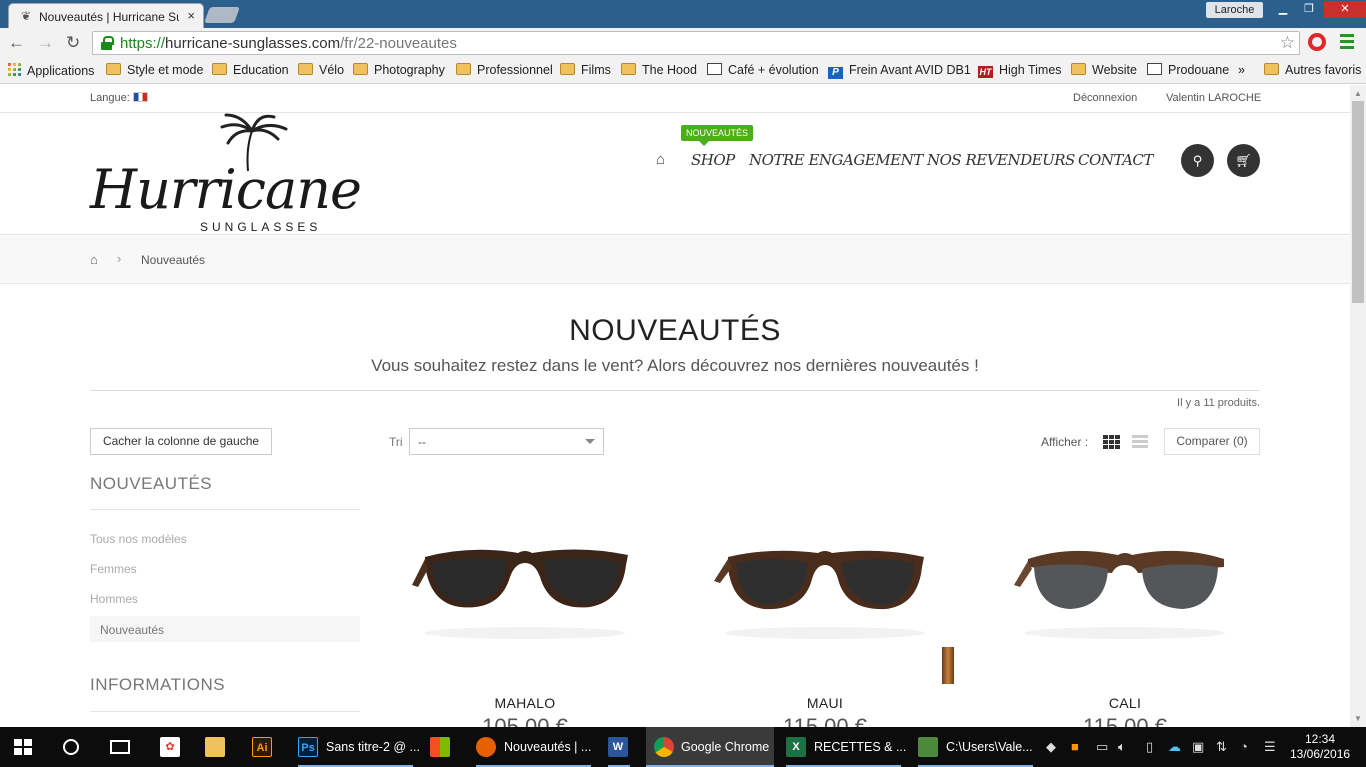 The height and width of the screenshot is (767, 1366). What do you see at coordinates (396, 442) in the screenshot?
I see `sort-label: Tri` at bounding box center [396, 442].